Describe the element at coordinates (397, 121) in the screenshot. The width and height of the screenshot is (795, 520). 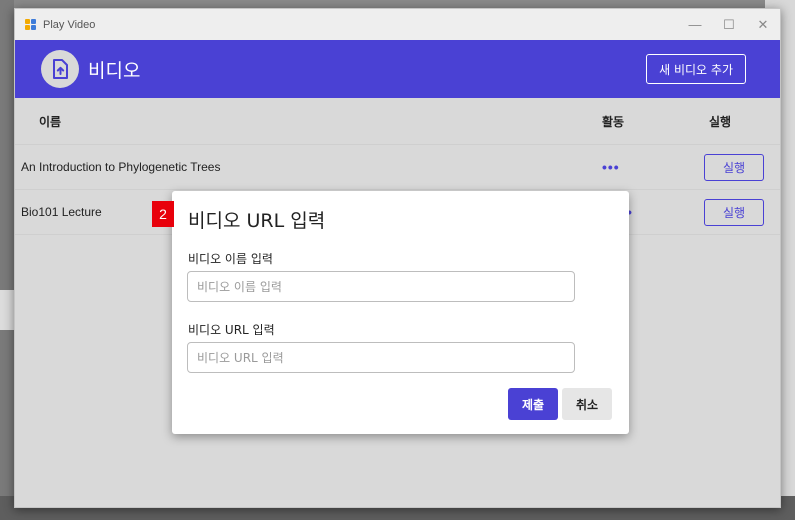
I see `table-header: 이름 활동 실행` at that location.